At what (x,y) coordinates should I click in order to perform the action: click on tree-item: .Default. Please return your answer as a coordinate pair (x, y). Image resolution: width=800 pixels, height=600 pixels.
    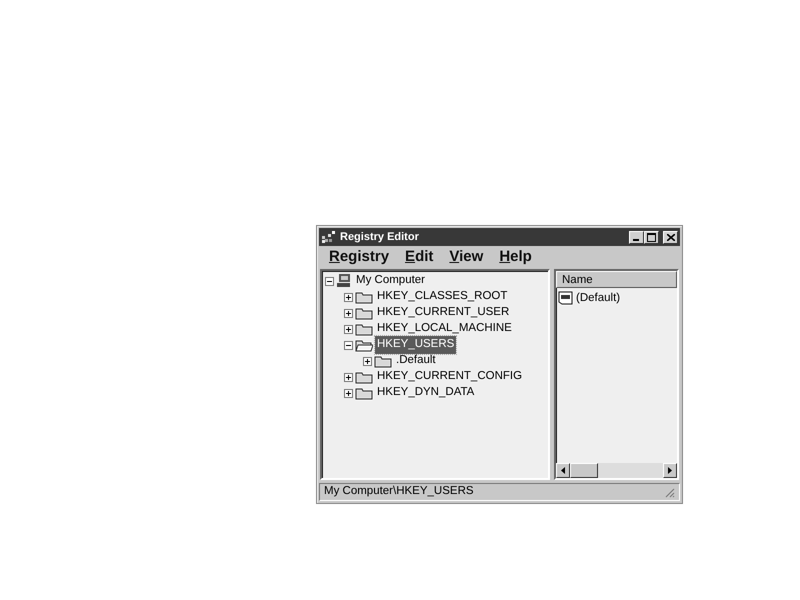
    Looking at the image, I should click on (416, 361).